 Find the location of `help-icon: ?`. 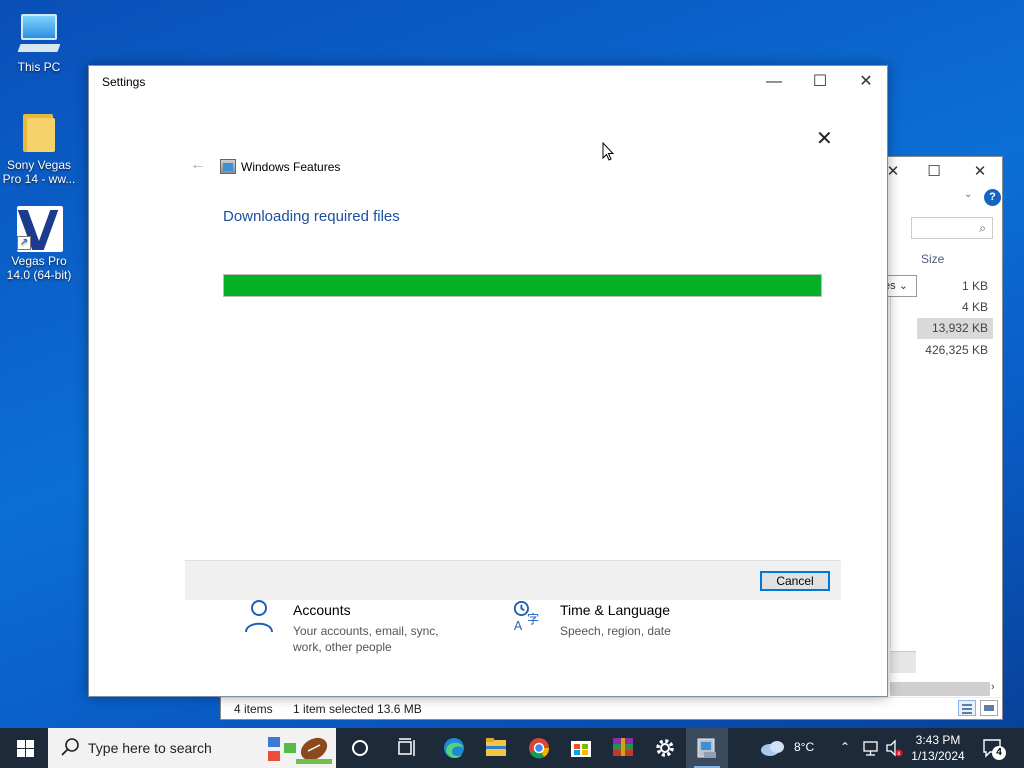

help-icon: ? is located at coordinates (992, 197).